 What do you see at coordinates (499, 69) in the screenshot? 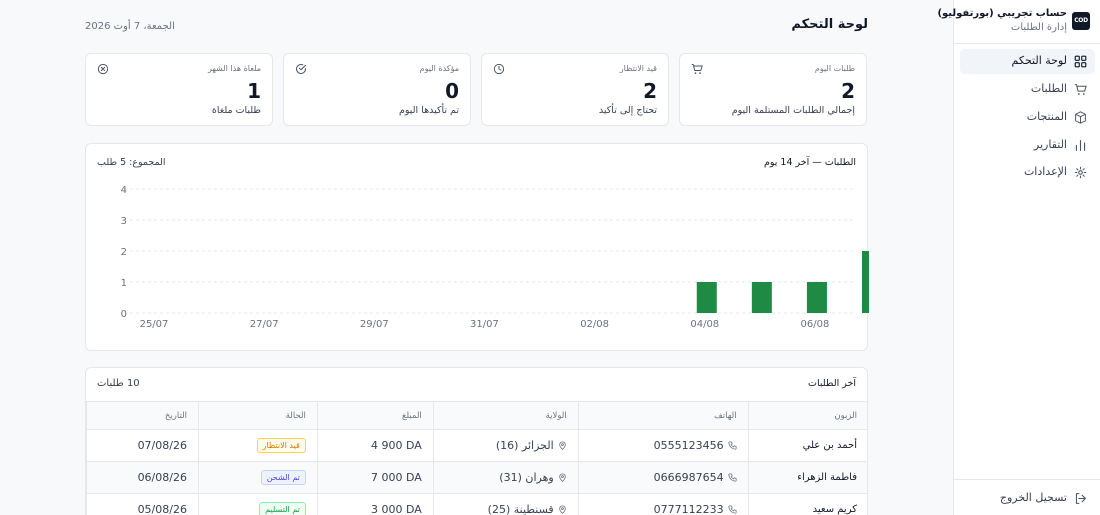
I see `clock-icon` at bounding box center [499, 69].